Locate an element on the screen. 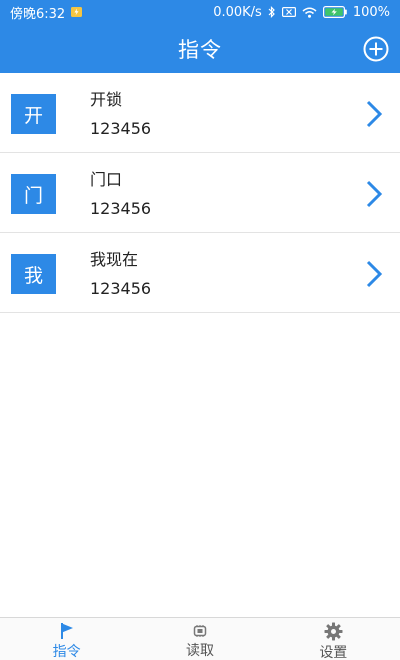 Image resolution: width=400 pixels, height=660 pixels. page-title: 指令 is located at coordinates (200, 49).